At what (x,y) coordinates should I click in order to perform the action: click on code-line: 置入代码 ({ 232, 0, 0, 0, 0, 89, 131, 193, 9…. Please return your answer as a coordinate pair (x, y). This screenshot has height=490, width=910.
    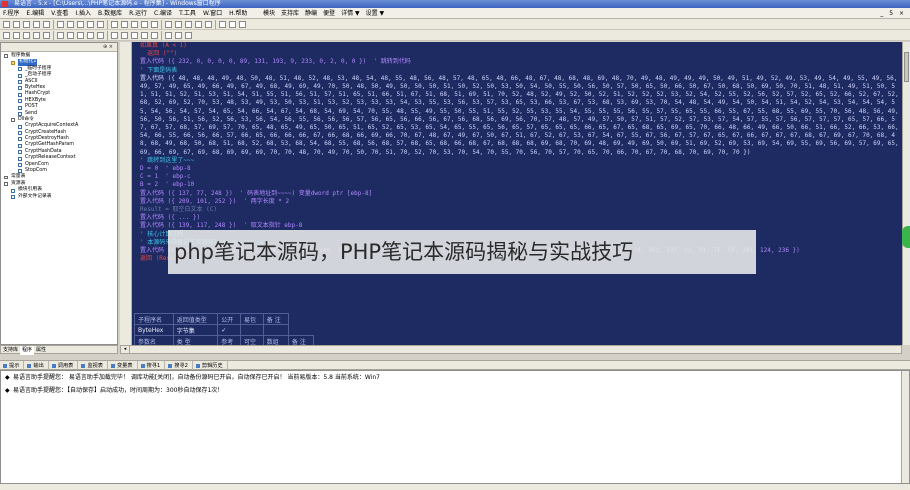
    Looking at the image, I should click on (521, 62).